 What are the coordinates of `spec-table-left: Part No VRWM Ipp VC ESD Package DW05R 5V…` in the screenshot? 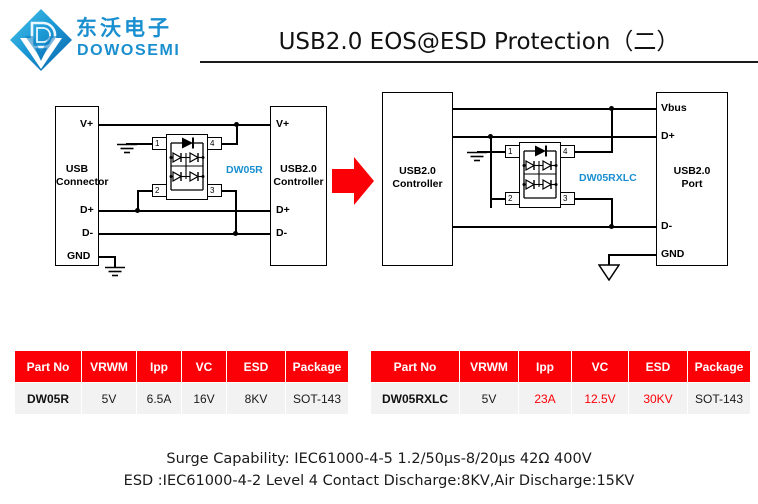 It's located at (181, 382).